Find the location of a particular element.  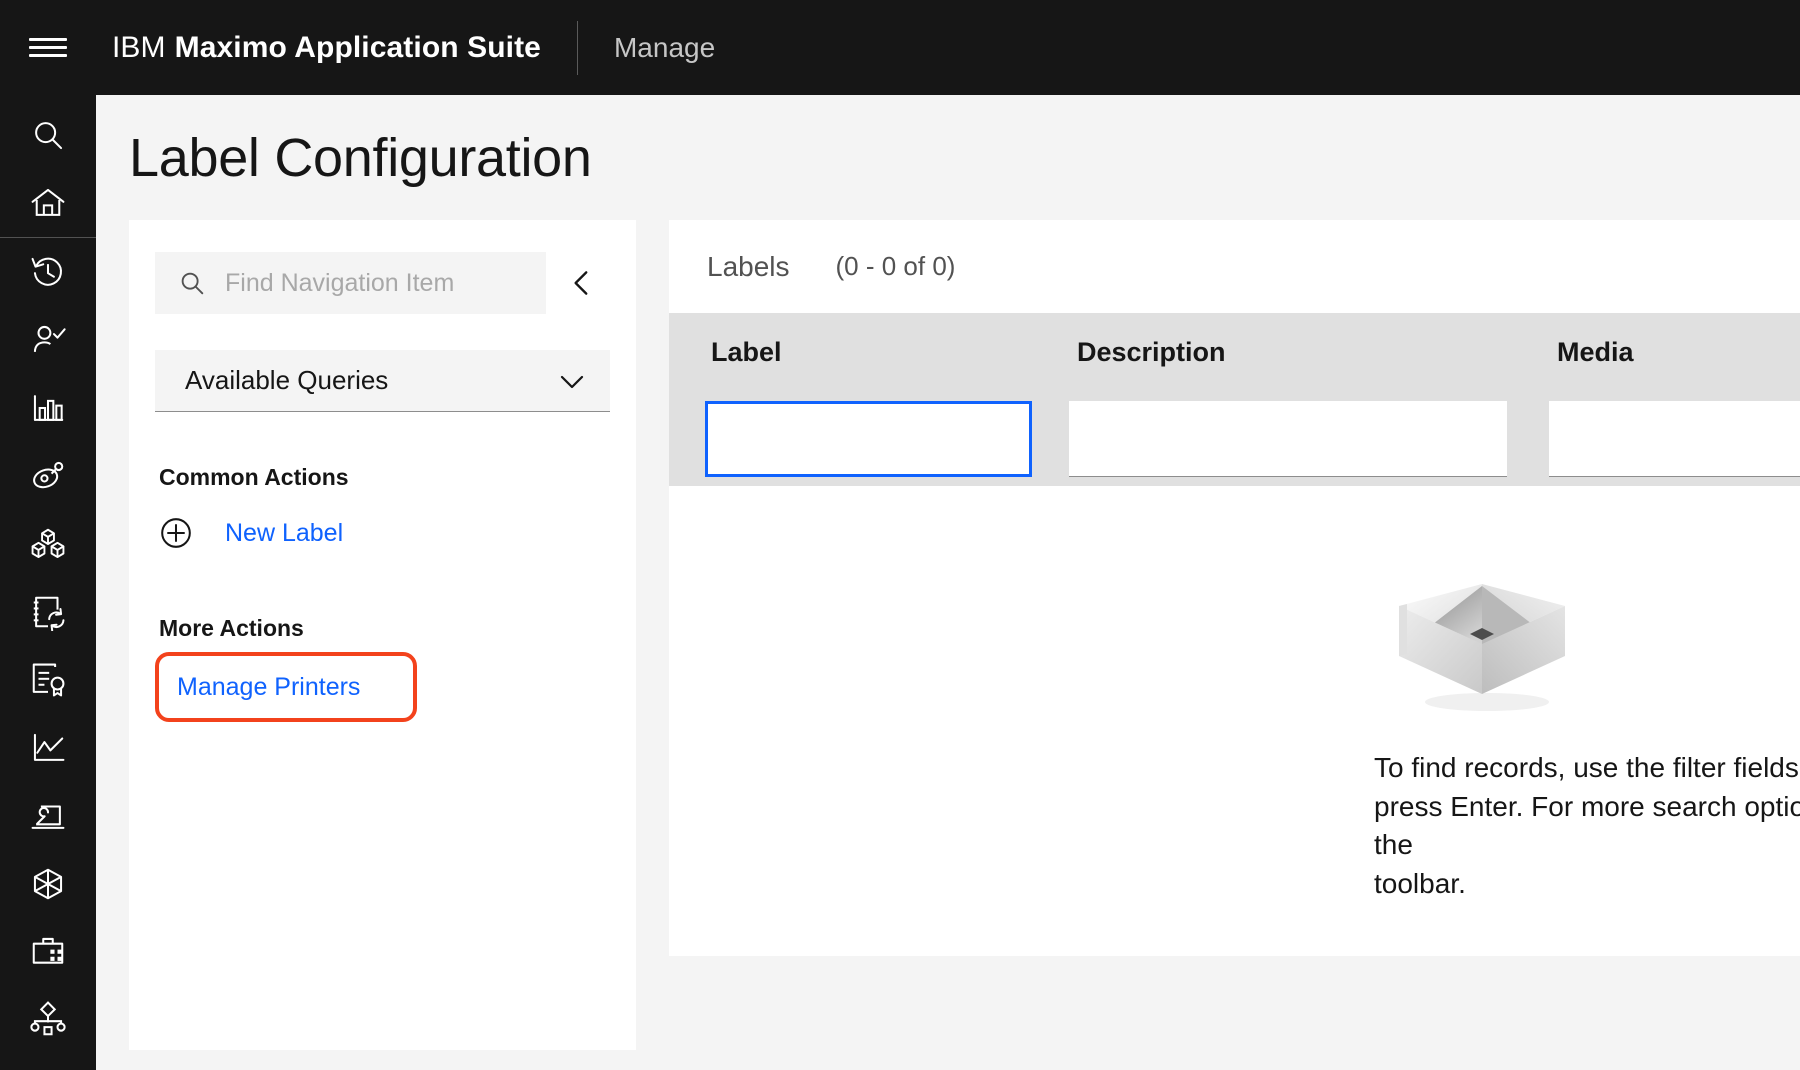

sidebar-item-recently-viewed is located at coordinates (48, 272).